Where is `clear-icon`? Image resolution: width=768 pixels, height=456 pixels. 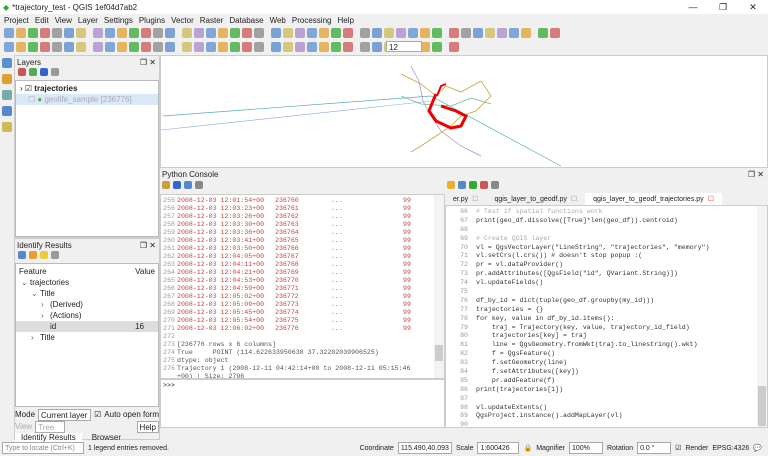 clear-icon is located at coordinates (166, 185).